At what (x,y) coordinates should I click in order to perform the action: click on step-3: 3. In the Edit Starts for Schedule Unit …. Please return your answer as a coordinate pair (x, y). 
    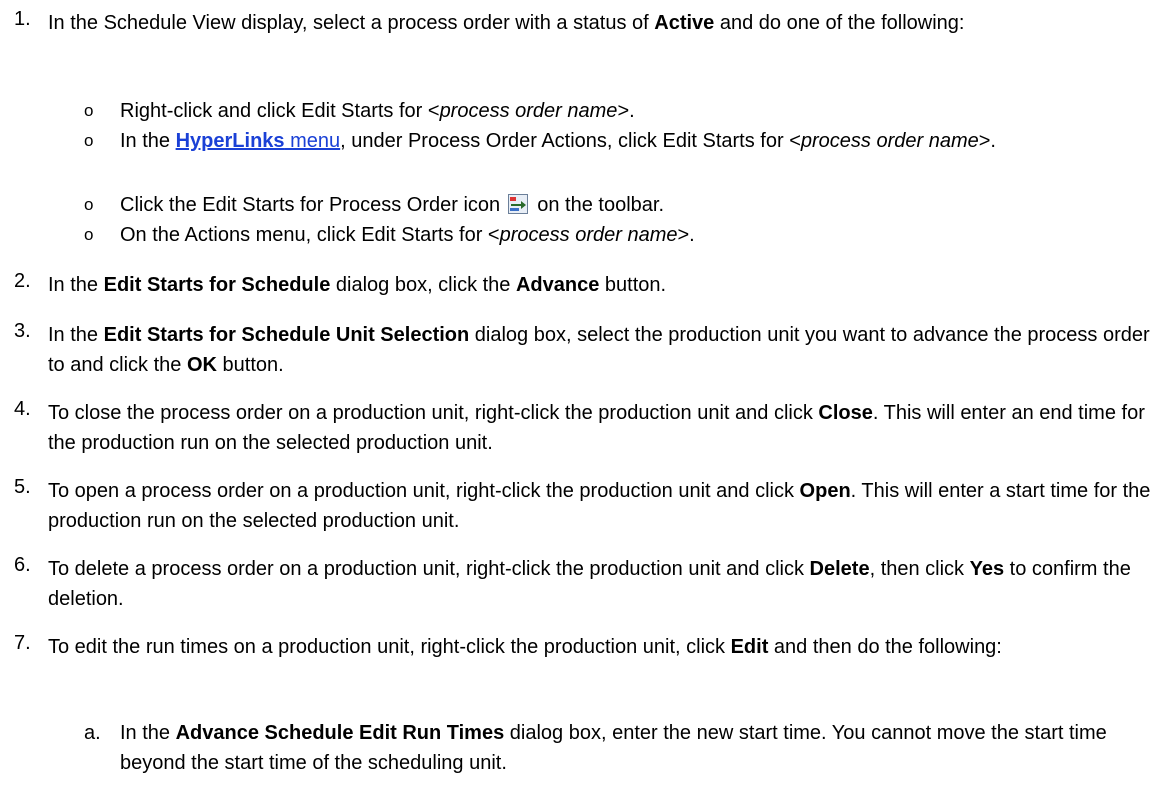
    Looking at the image, I should click on (582, 348).